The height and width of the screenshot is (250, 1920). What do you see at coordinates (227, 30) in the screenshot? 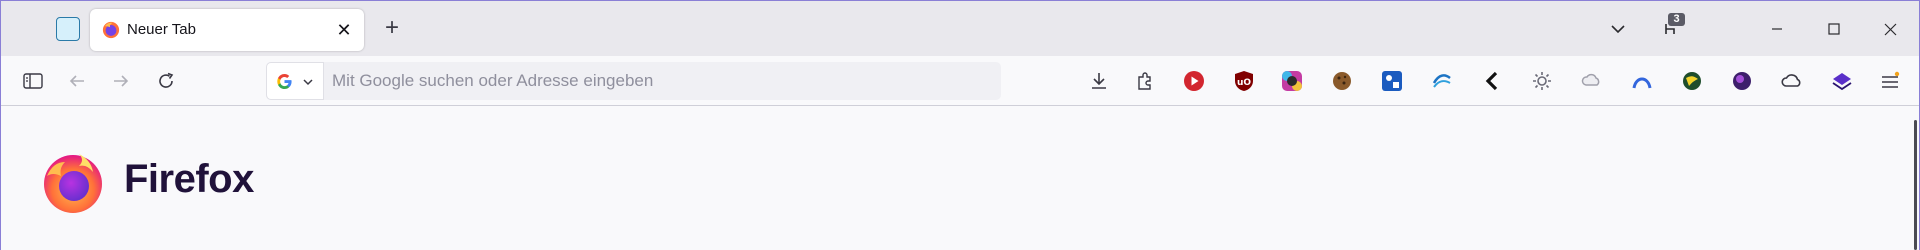
I see `tab-new-tab: Neuer Tab ✕` at bounding box center [227, 30].